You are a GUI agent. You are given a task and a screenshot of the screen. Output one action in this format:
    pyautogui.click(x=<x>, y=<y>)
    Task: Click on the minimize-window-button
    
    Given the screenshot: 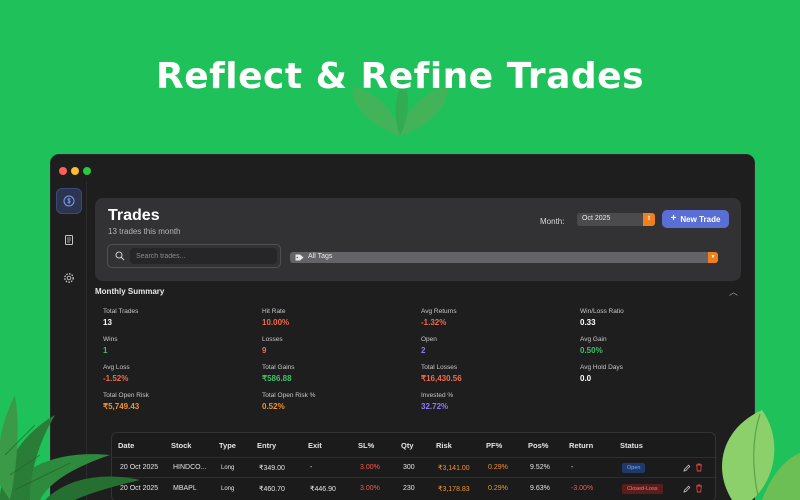 What is the action you would take?
    pyautogui.click(x=75, y=171)
    